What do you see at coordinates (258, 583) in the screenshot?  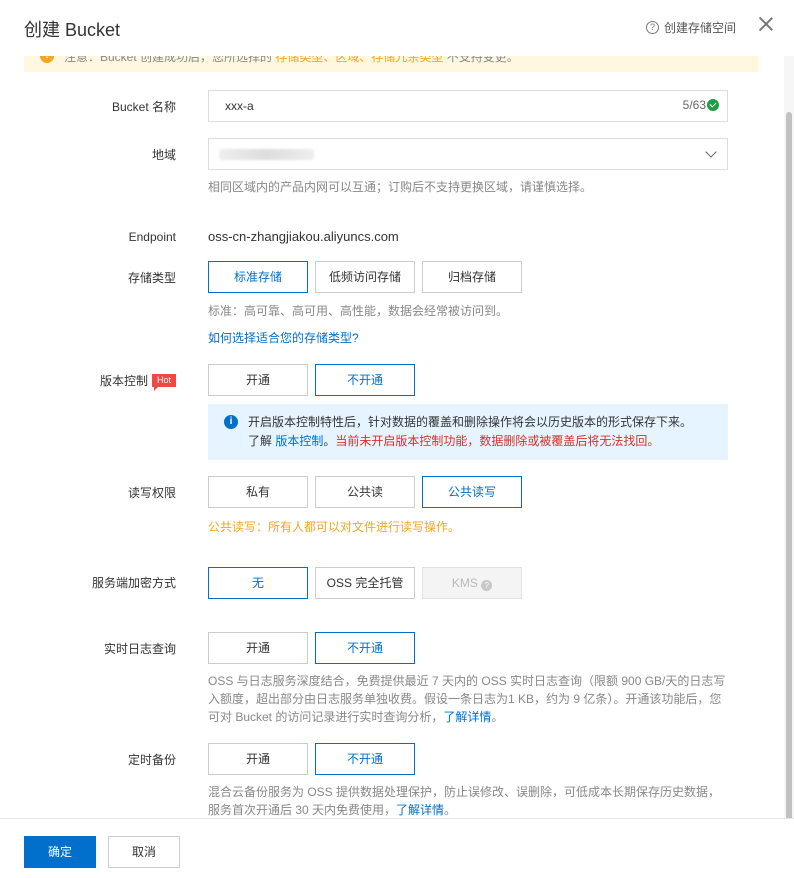 I see `encryption-none: 无` at bounding box center [258, 583].